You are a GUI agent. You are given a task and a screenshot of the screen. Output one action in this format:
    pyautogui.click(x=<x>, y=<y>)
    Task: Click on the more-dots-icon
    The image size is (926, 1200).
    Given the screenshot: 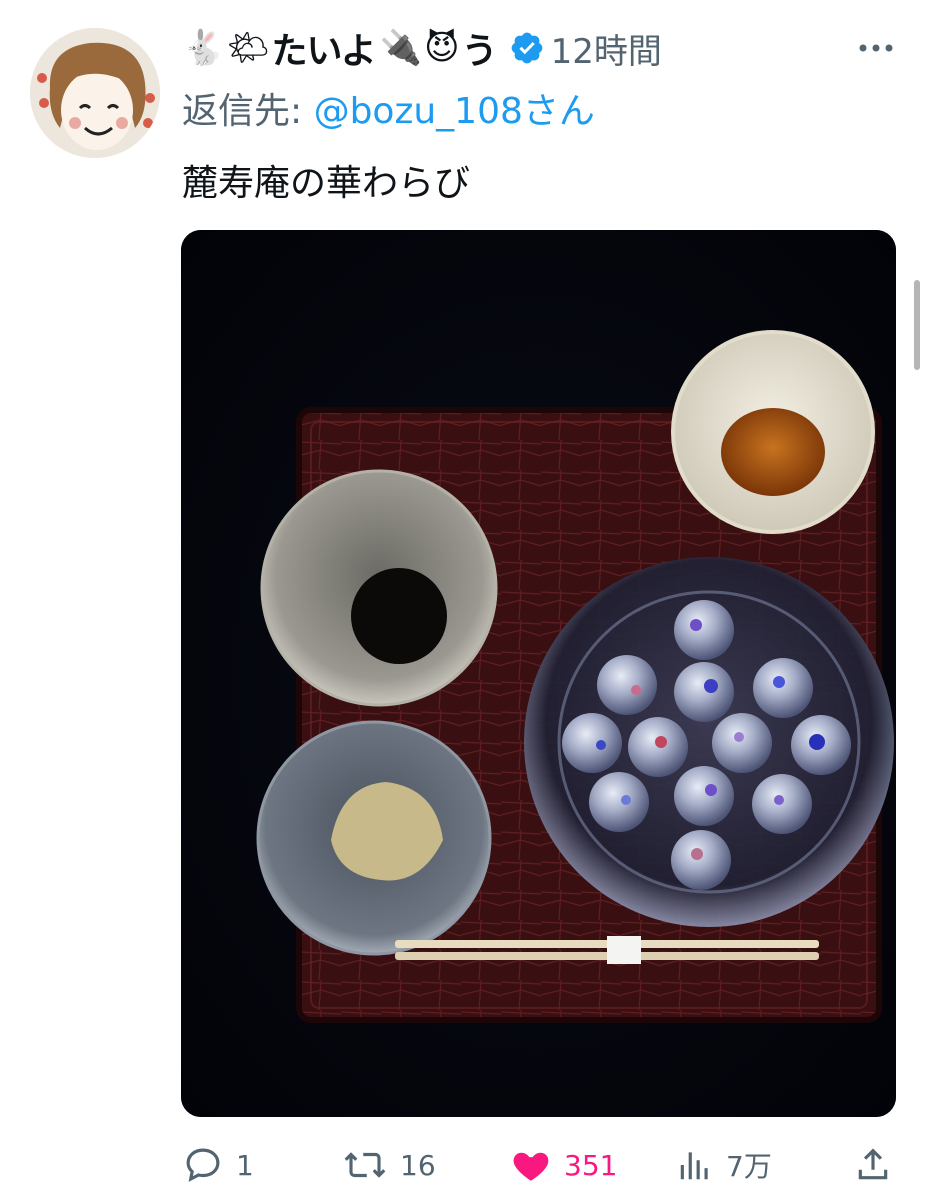 What is the action you would take?
    pyautogui.click(x=876, y=48)
    